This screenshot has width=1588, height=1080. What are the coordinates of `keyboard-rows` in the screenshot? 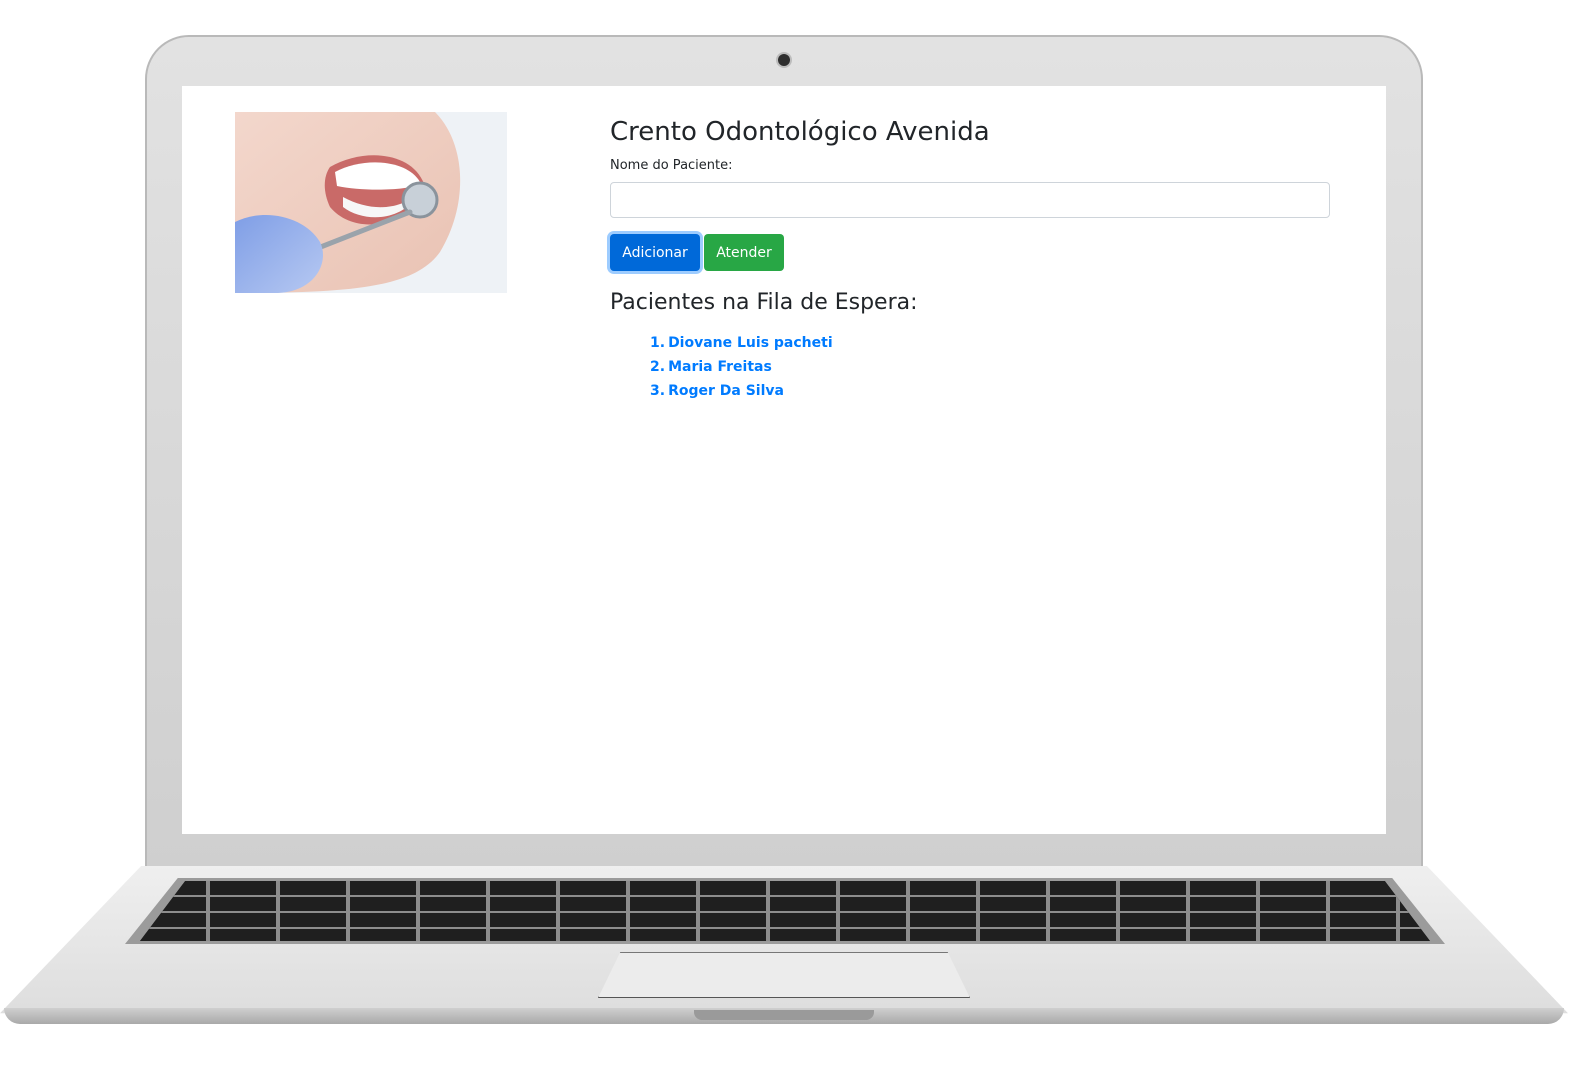 It's located at (785, 911).